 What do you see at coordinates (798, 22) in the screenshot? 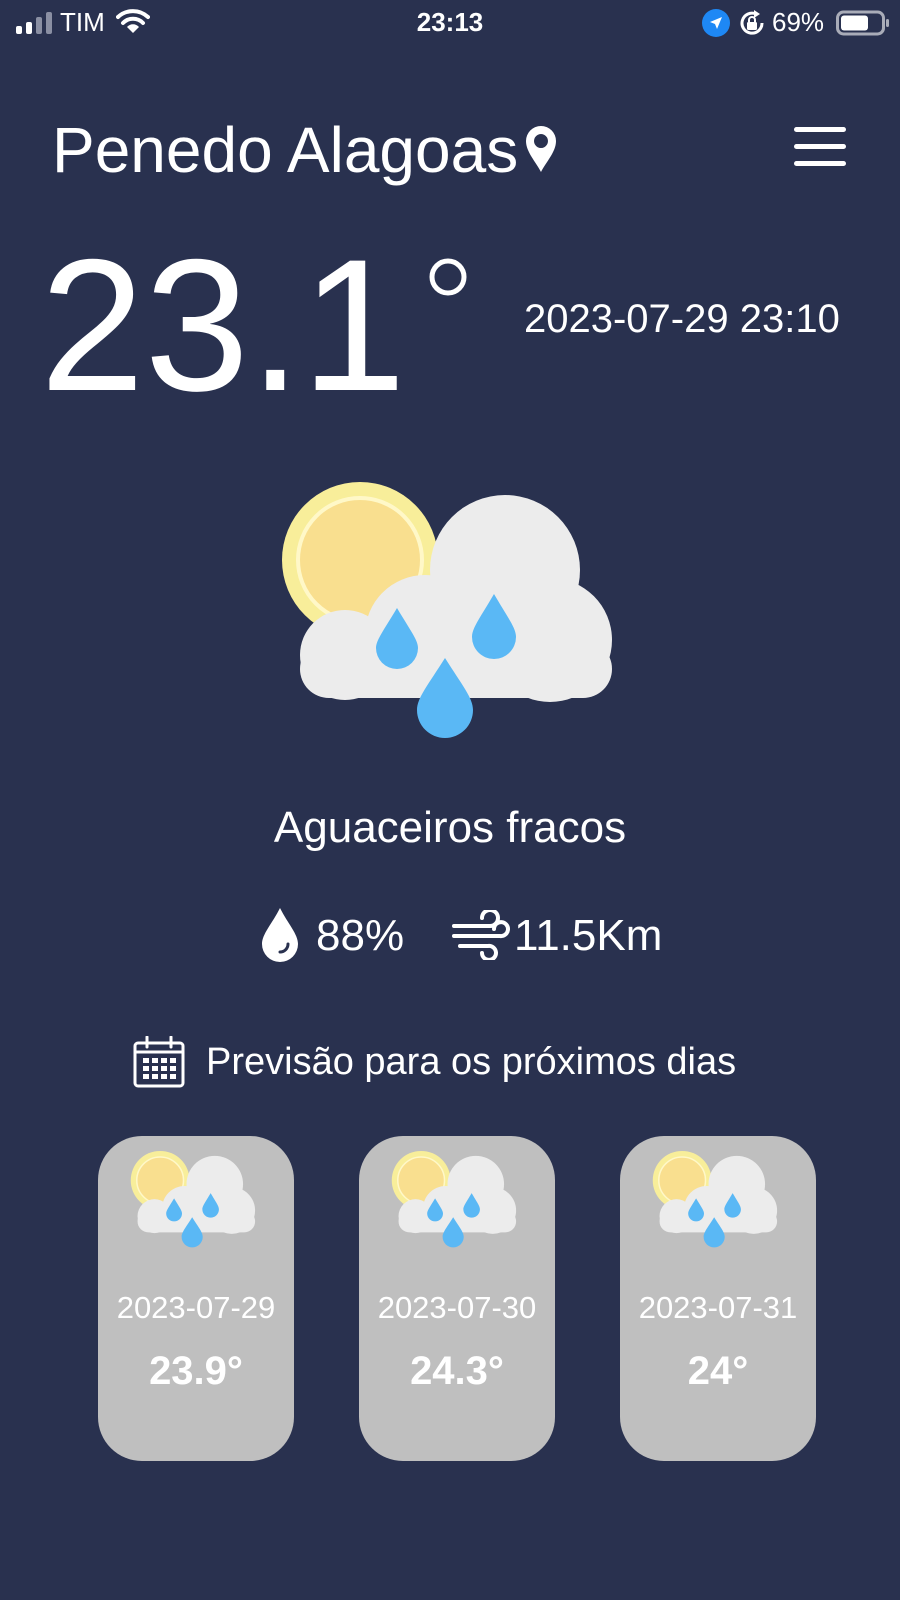
I see `battery-percentage: 69%` at bounding box center [798, 22].